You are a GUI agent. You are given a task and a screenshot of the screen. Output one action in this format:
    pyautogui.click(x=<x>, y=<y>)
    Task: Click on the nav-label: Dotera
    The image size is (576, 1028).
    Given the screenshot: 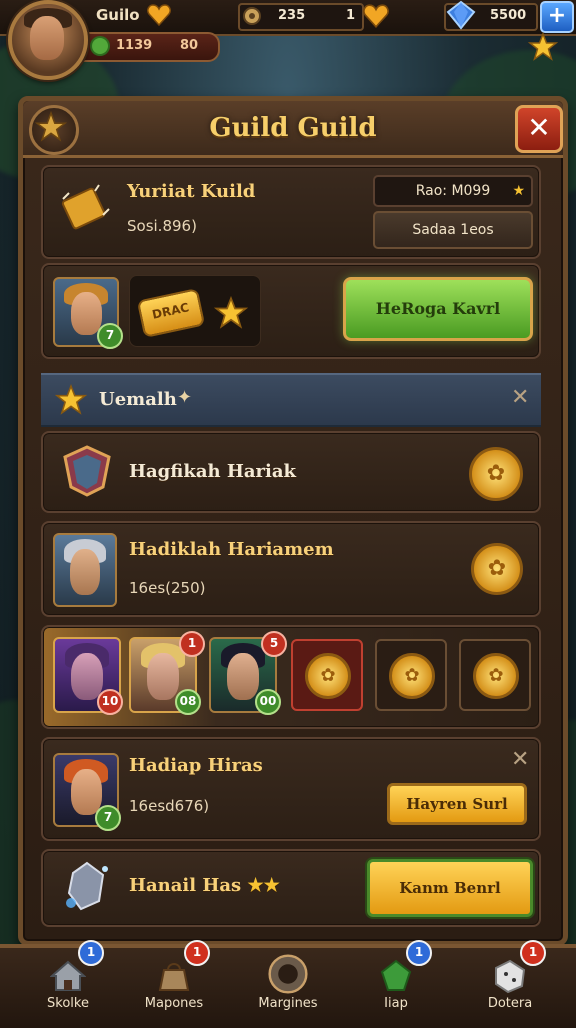 What is the action you would take?
    pyautogui.click(x=510, y=1003)
    